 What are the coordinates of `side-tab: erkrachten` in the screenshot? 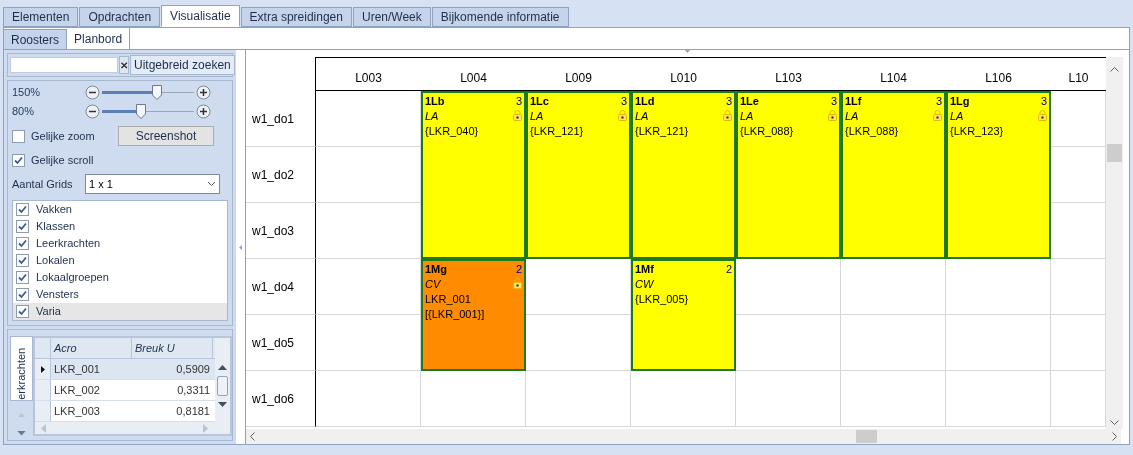 It's located at (21, 368).